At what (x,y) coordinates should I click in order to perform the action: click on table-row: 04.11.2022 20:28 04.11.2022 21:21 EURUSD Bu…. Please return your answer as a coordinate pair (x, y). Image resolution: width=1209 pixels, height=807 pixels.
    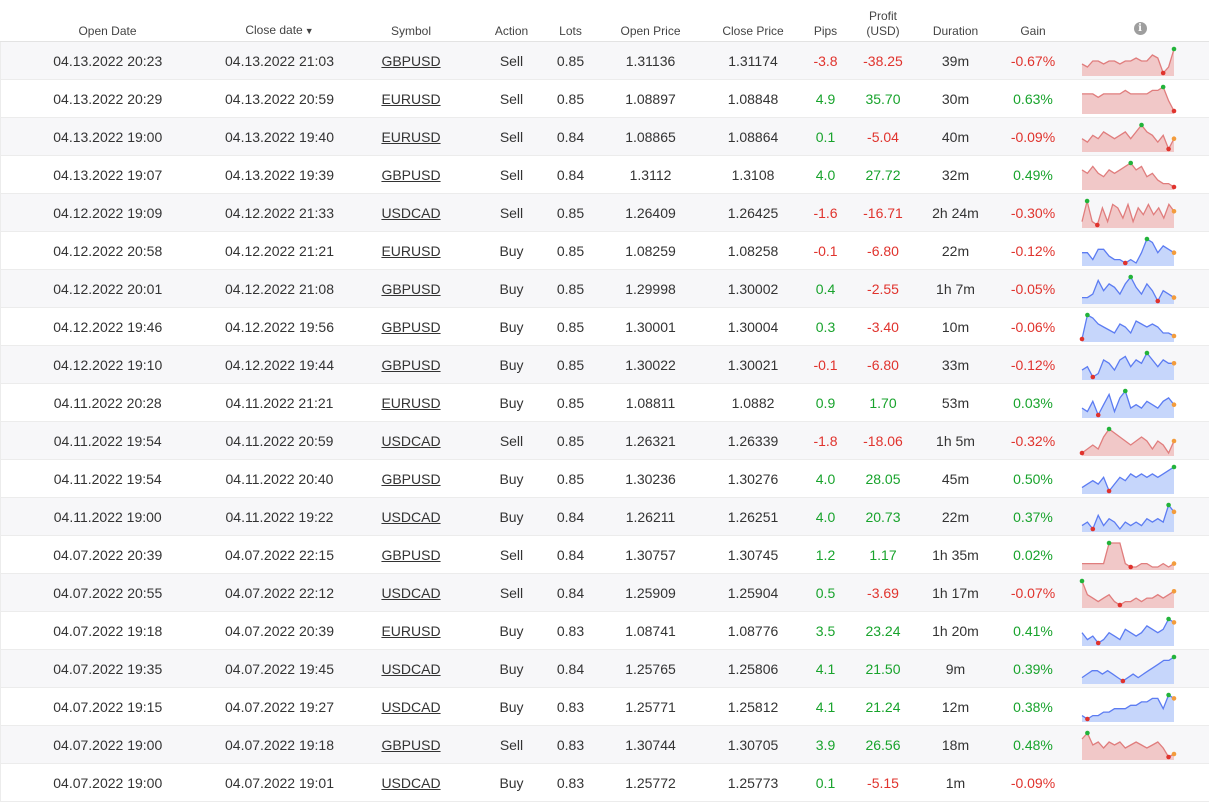
    Looking at the image, I should click on (604, 402).